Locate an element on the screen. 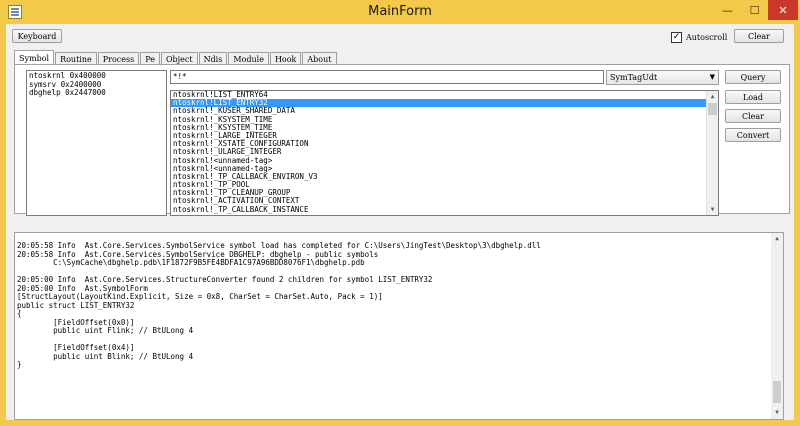 This screenshot has height=426, width=800. clear-log-button: Clear is located at coordinates (759, 36).